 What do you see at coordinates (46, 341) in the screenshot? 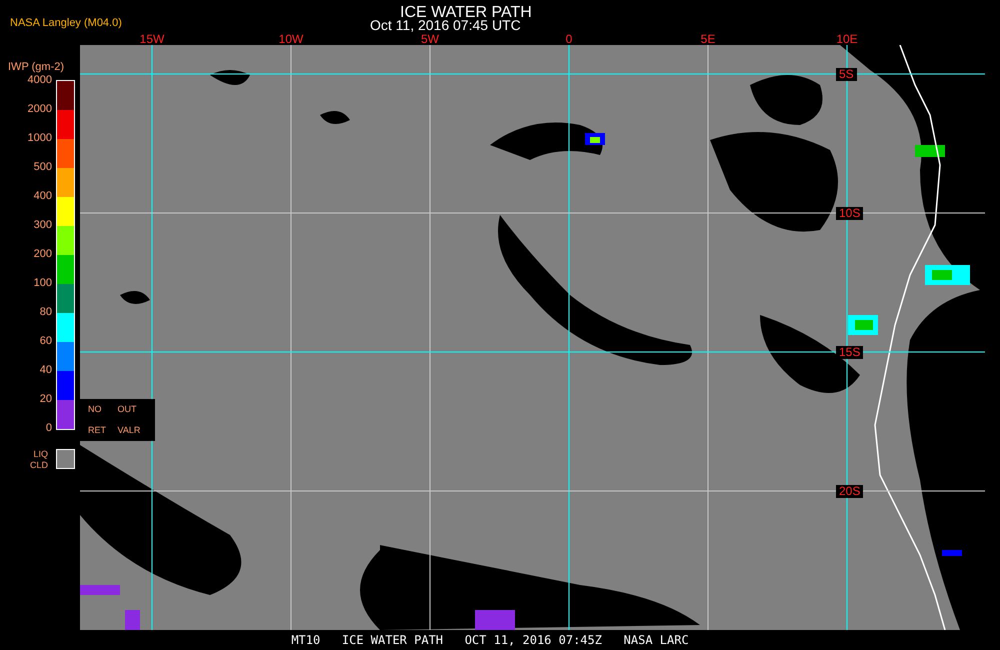
I see `scale-tick-label: 60` at bounding box center [46, 341].